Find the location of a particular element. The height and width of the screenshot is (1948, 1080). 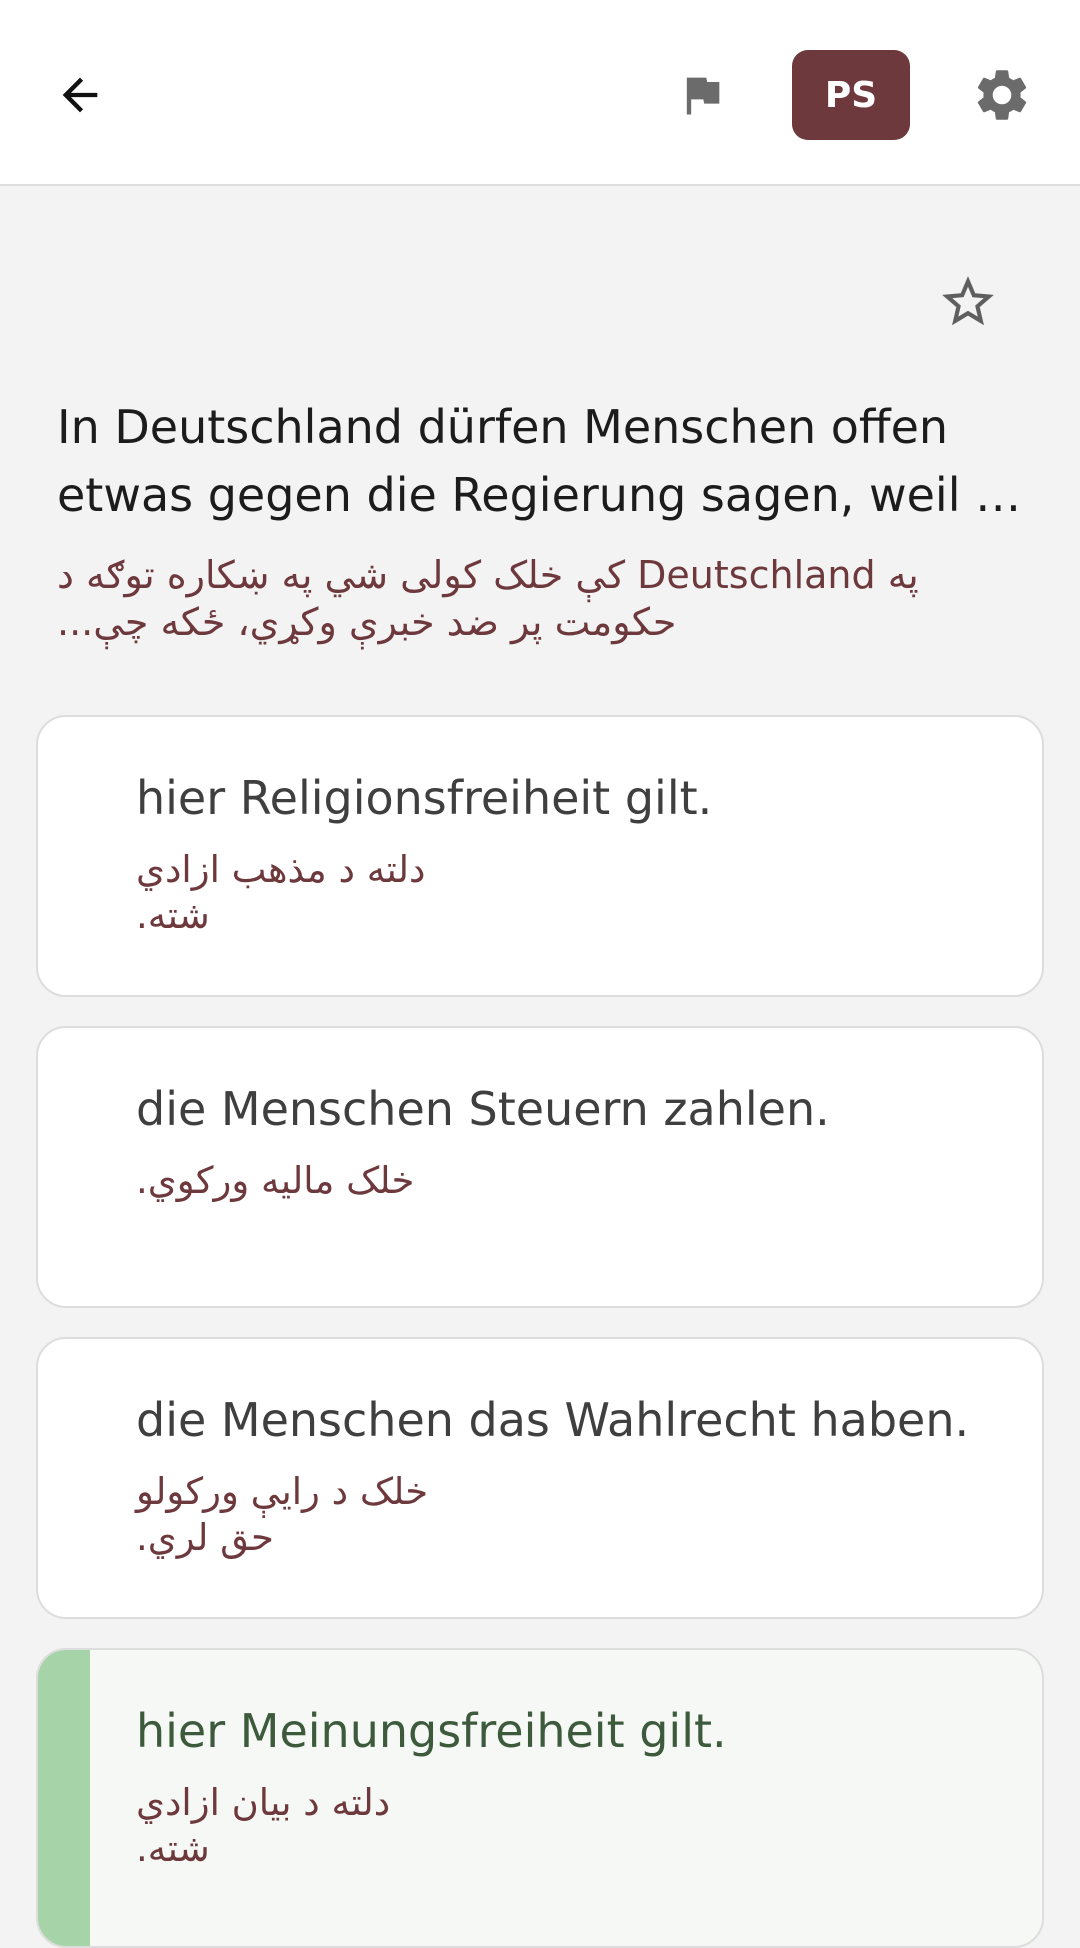

language-toggle-button: PS is located at coordinates (851, 95).